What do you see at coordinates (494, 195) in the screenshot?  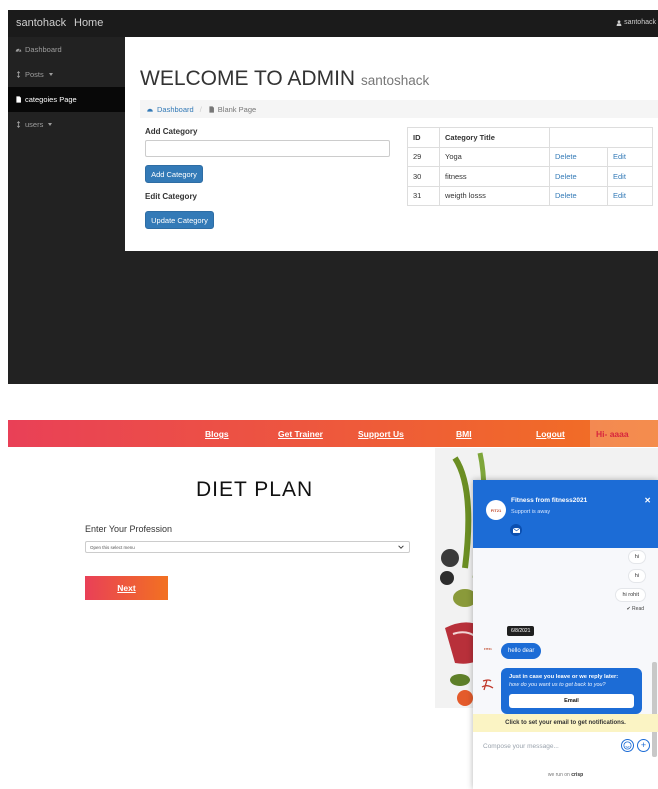 I see `cell-title: weigth losss` at bounding box center [494, 195].